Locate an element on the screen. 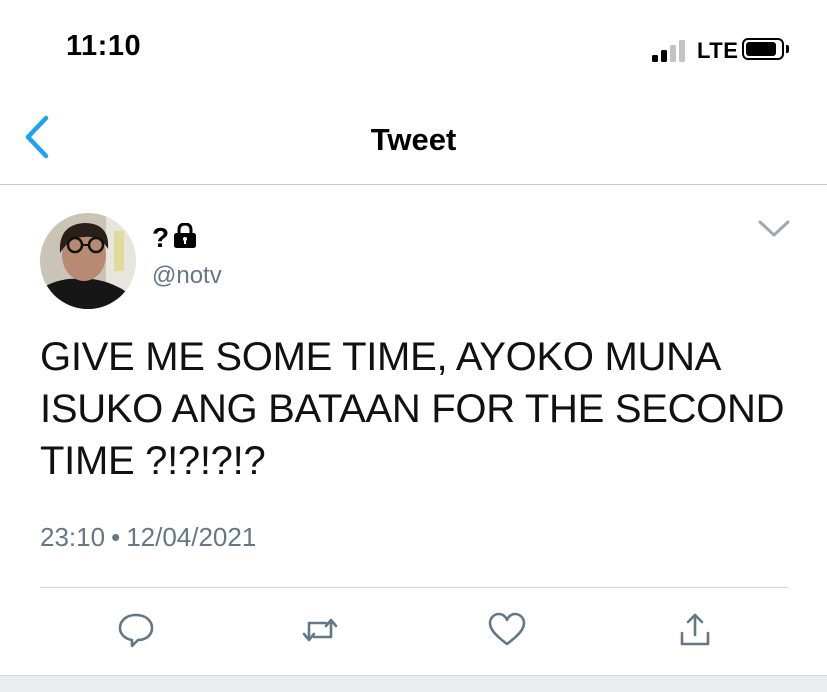 The image size is (827, 692). like-icon is located at coordinates (507, 629).